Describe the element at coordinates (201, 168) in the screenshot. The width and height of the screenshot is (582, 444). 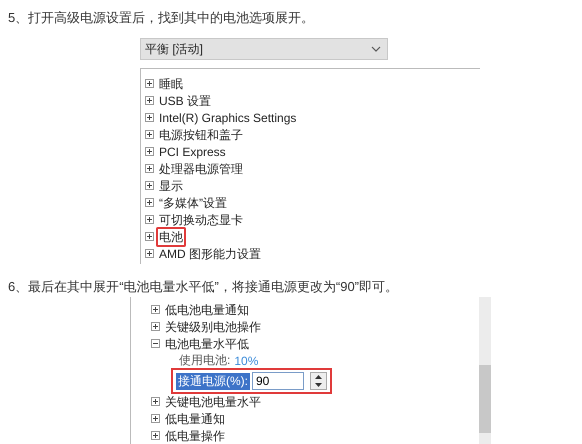
I see `tree-item: 处理器电源管理` at that location.